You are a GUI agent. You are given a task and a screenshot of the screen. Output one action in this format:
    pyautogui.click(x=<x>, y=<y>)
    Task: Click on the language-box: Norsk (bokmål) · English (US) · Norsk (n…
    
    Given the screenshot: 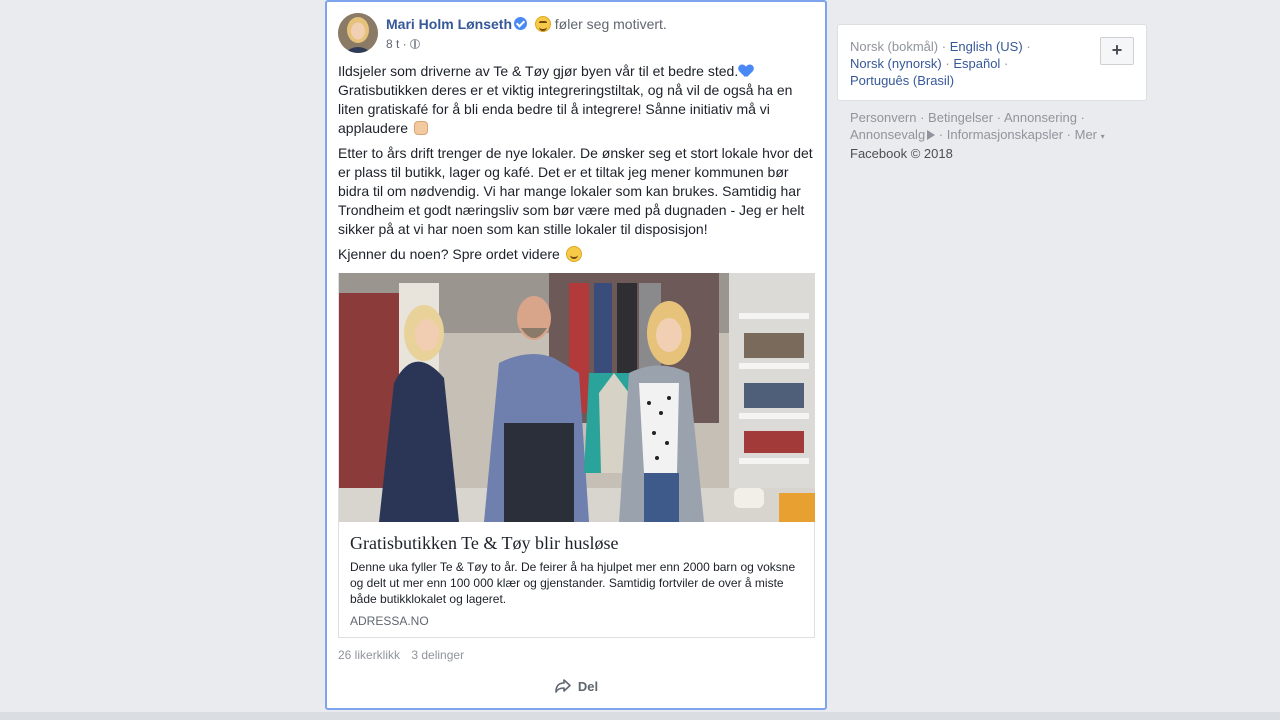 What is the action you would take?
    pyautogui.click(x=992, y=62)
    